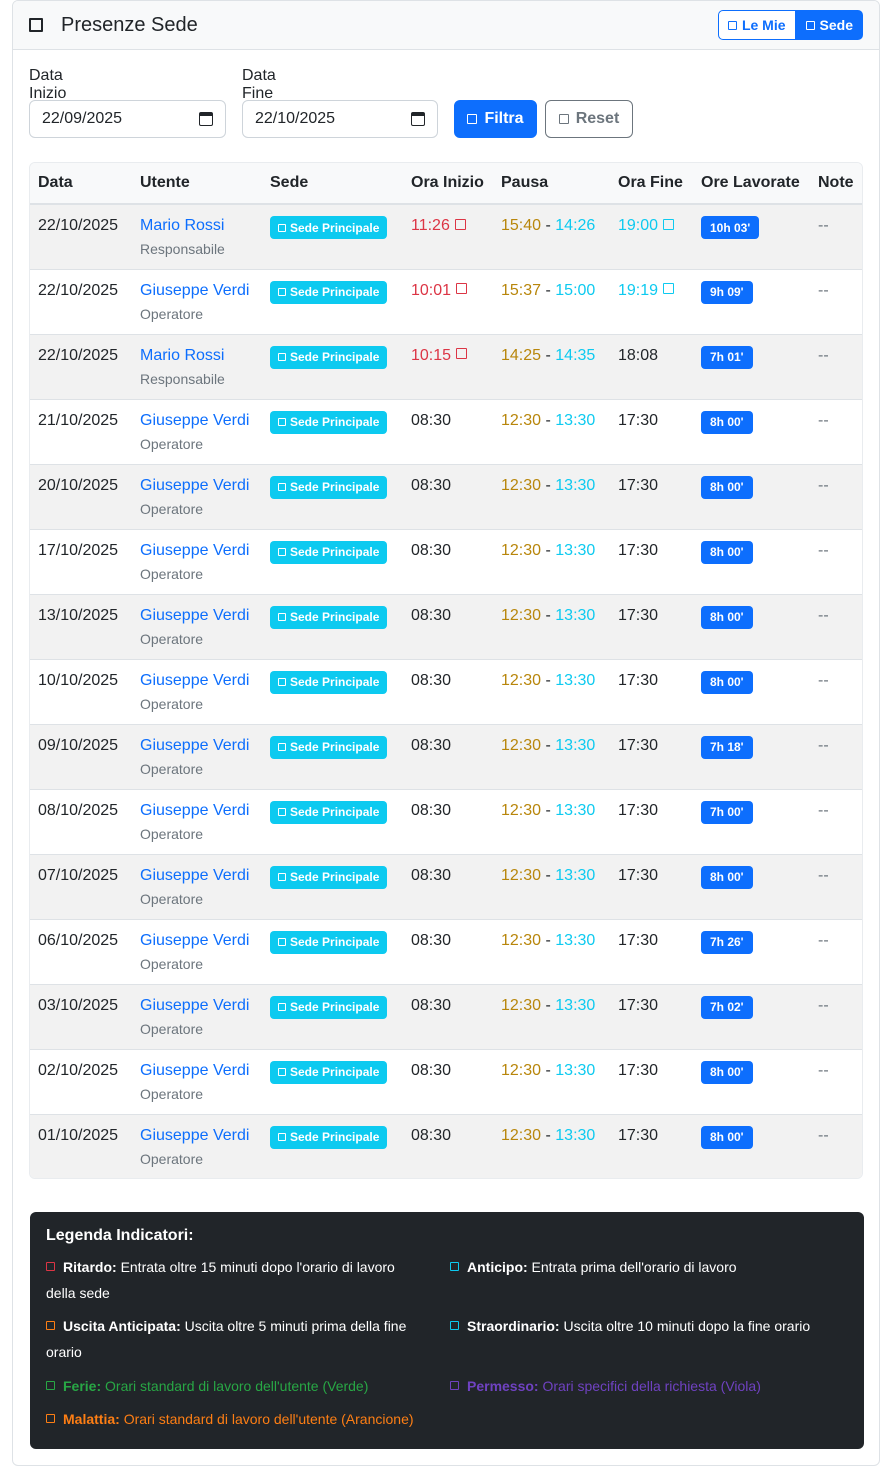 This screenshot has height=1466, width=892. Describe the element at coordinates (78, 615) in the screenshot. I see `date-cell: 13/10/2025` at that location.